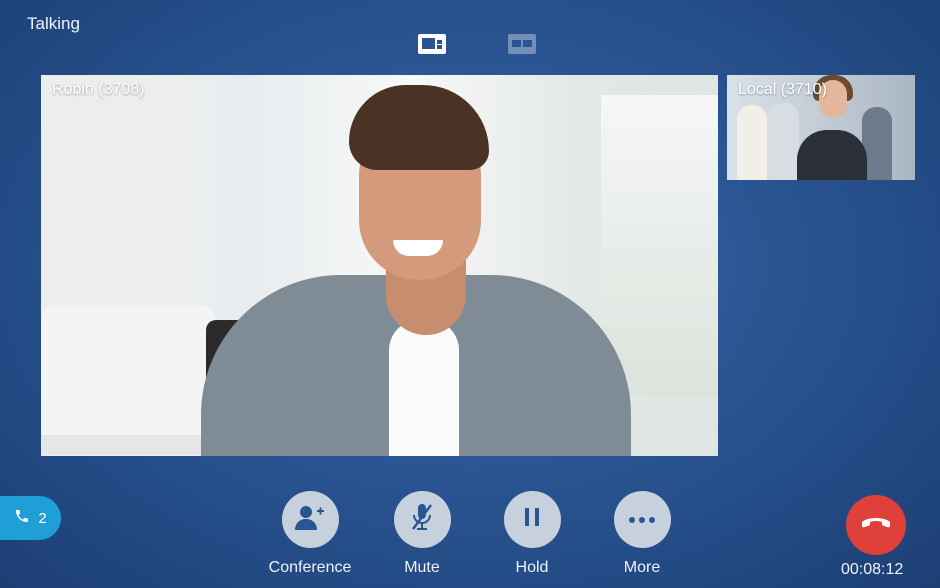  What do you see at coordinates (439, 42) in the screenshot?
I see `layout-pip-icon-small` at bounding box center [439, 42].